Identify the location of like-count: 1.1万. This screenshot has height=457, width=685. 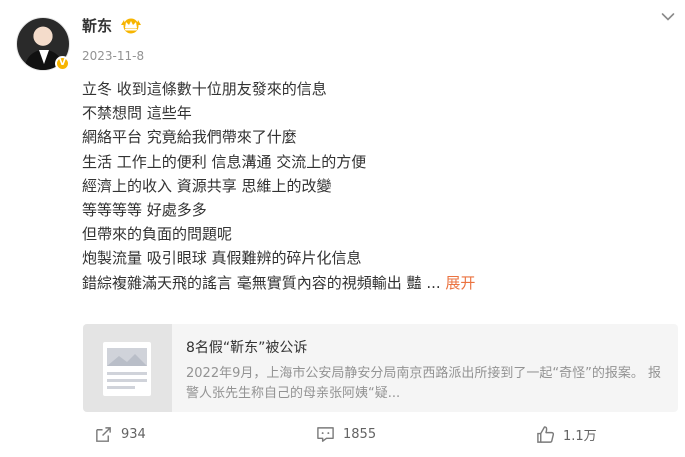
(580, 436).